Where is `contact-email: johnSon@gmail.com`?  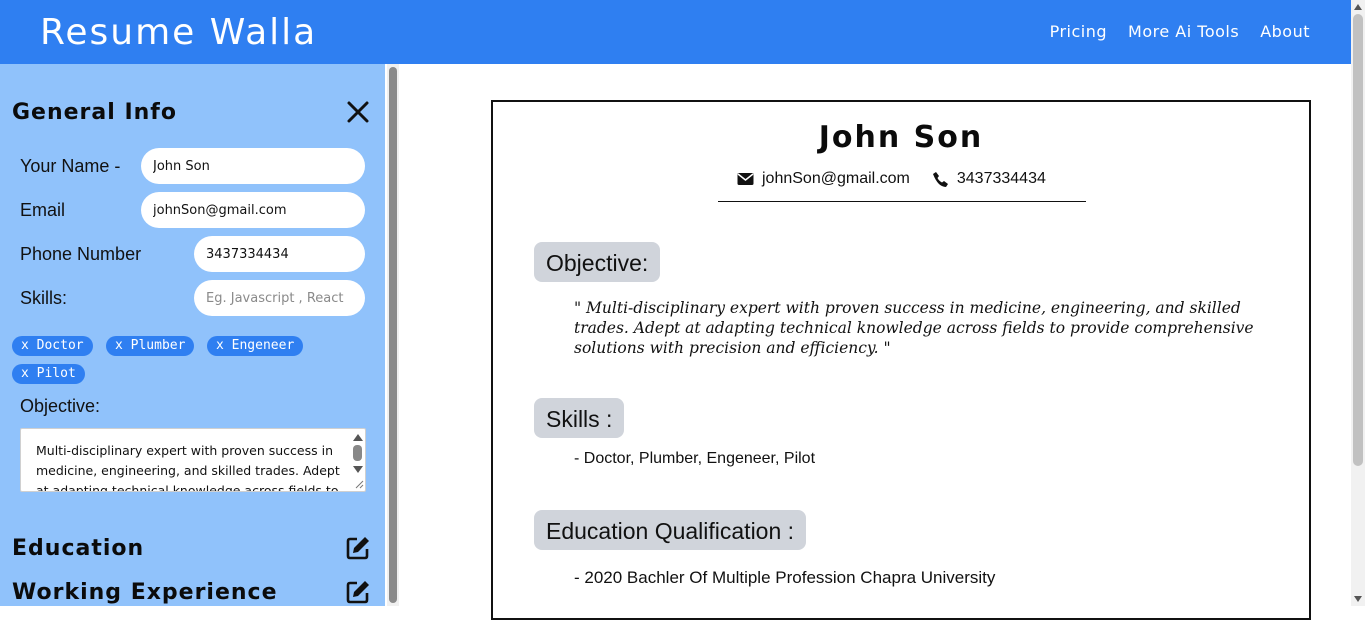 contact-email: johnSon@gmail.com is located at coordinates (823, 179).